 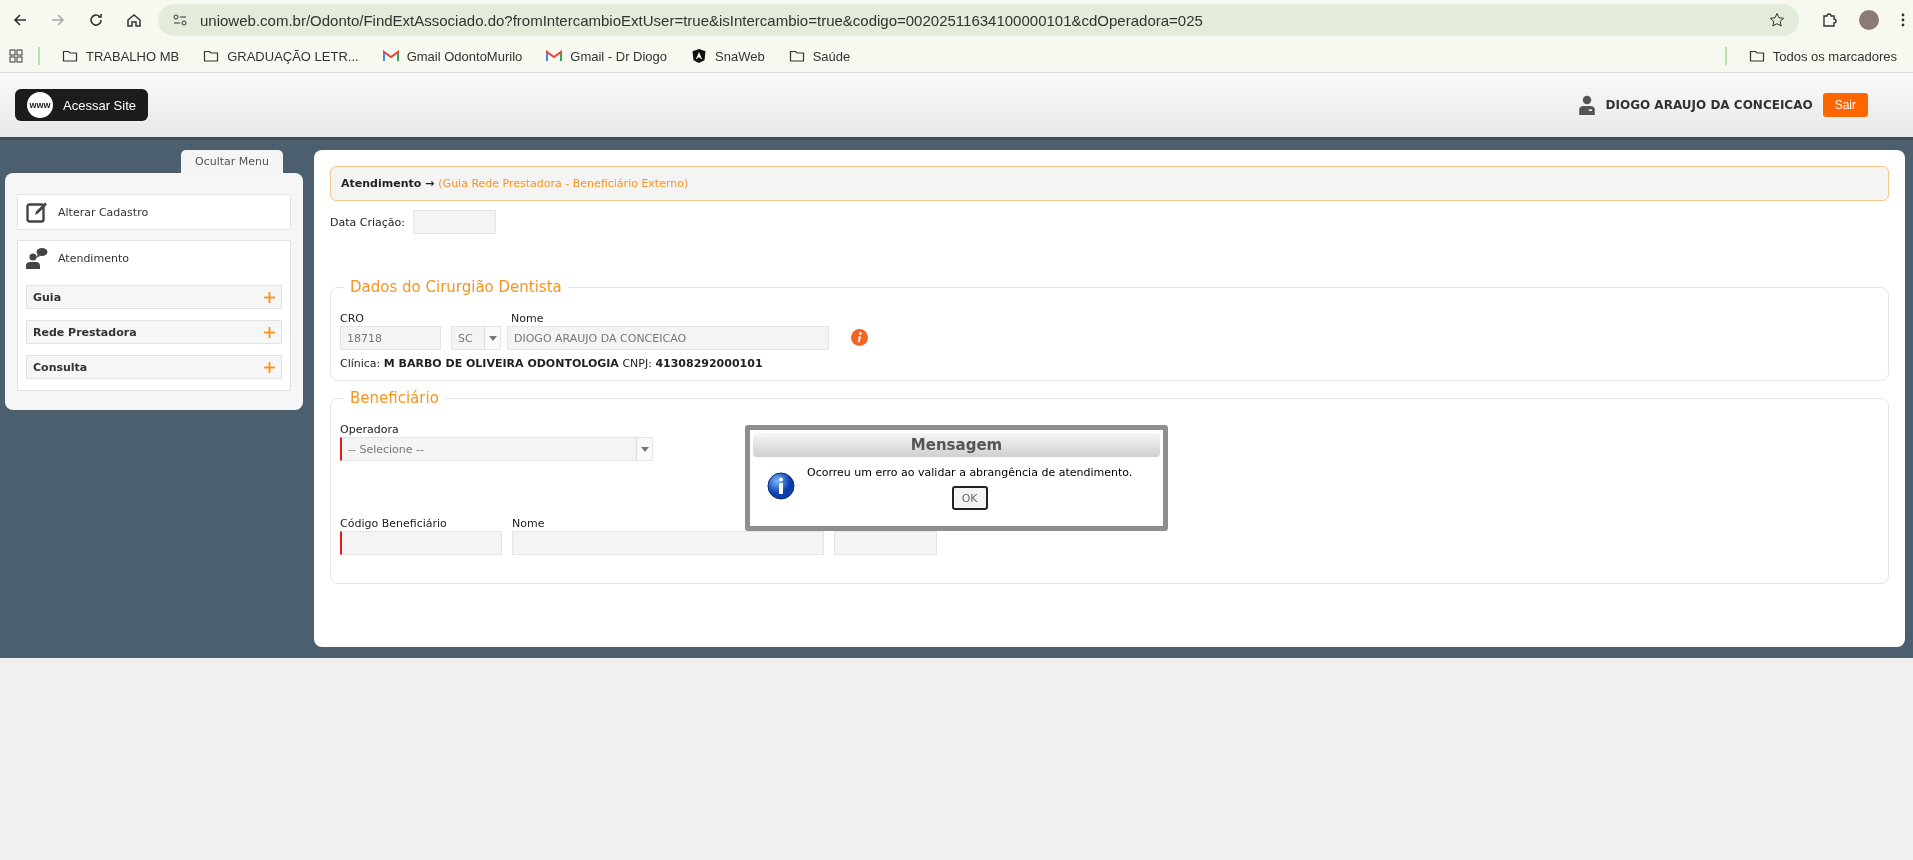 What do you see at coordinates (885, 543) in the screenshot?
I see `text-field` at bounding box center [885, 543].